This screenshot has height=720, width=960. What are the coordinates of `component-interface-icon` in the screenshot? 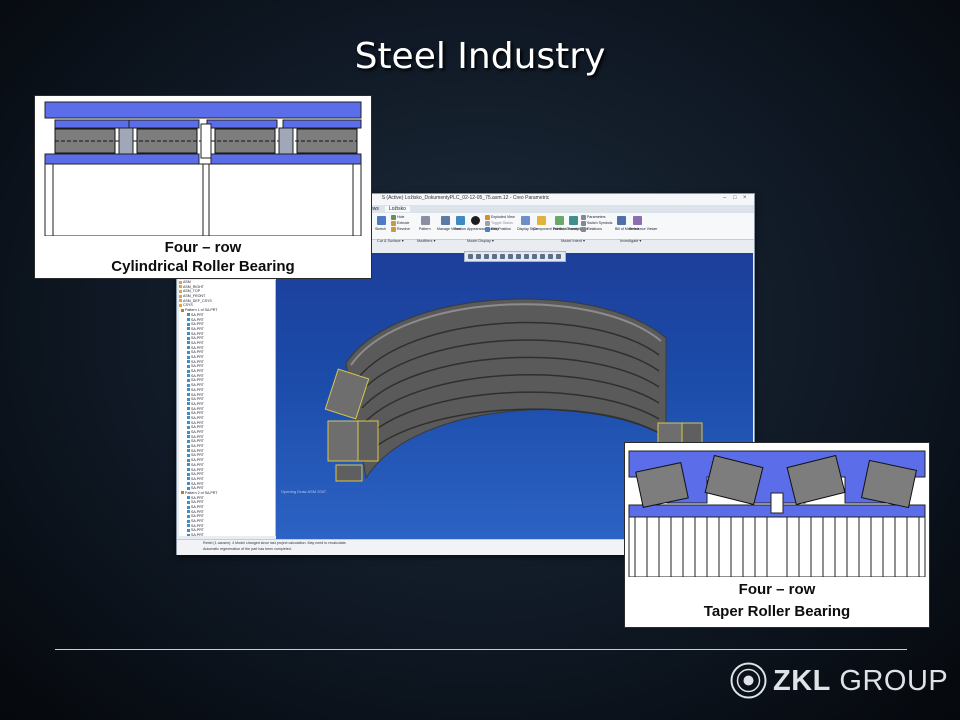 It's located at (541, 220).